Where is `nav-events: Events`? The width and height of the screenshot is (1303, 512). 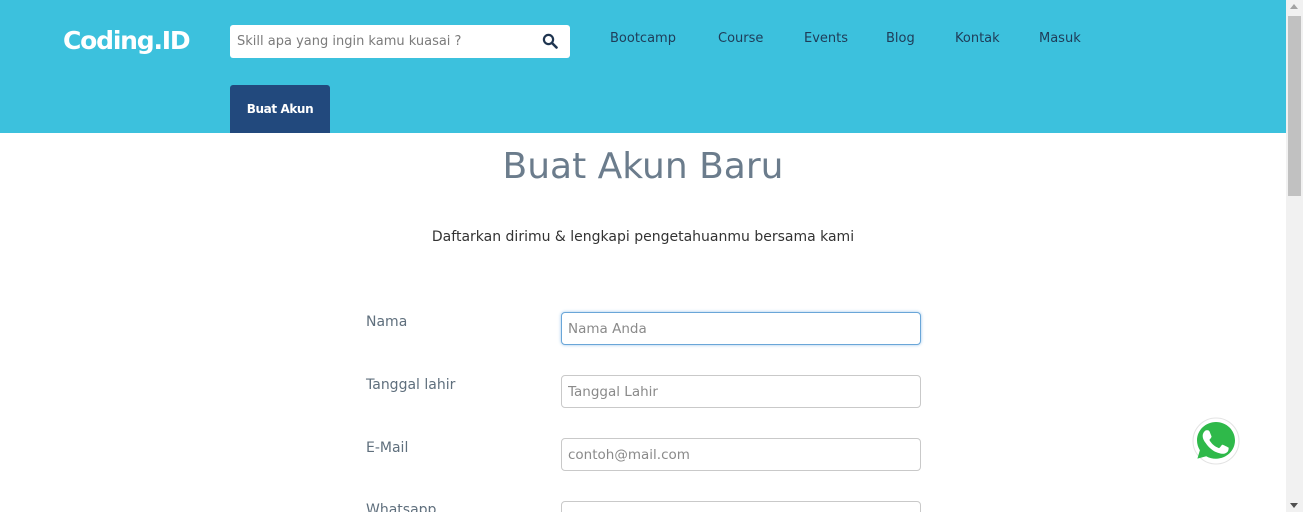
nav-events: Events is located at coordinates (826, 38).